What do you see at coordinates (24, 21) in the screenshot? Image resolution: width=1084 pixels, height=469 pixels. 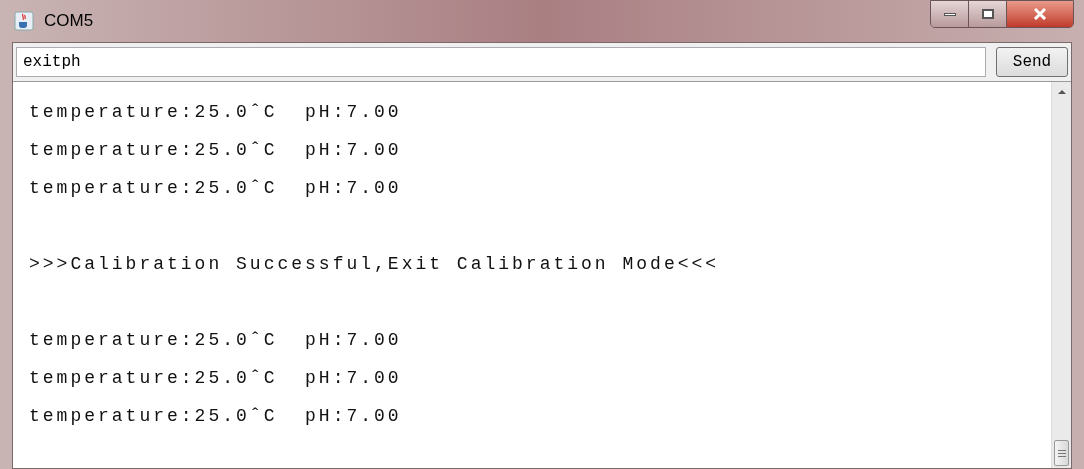 I see `coffee-cup-icon` at bounding box center [24, 21].